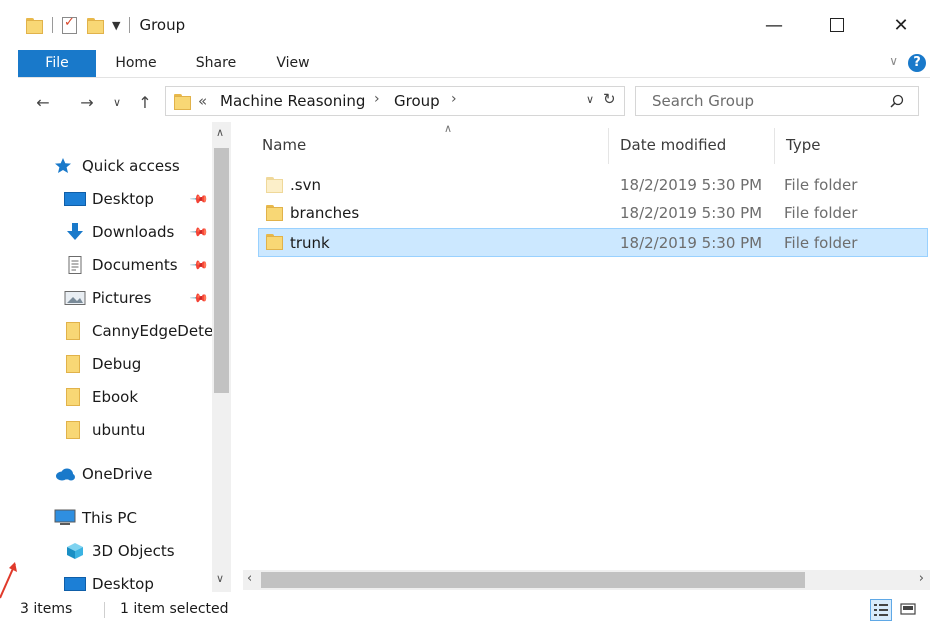 This screenshot has height=625, width=930. Describe the element at coordinates (593, 242) in the screenshot. I see `table-row-selected: trunk 18/2/2019 5:30 PM File folder` at that location.